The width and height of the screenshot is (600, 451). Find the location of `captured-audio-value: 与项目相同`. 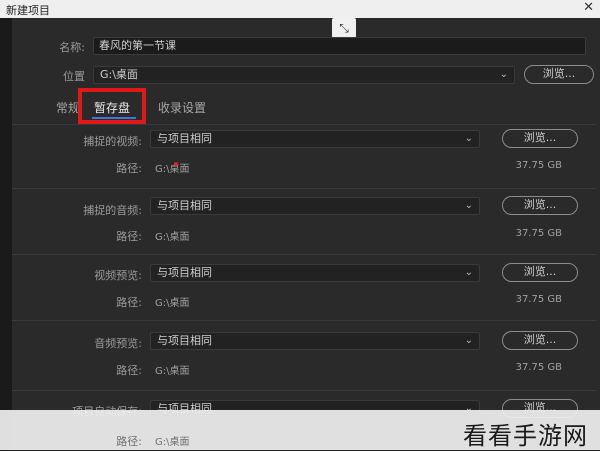

captured-audio-value: 与项目相同 is located at coordinates (184, 205).